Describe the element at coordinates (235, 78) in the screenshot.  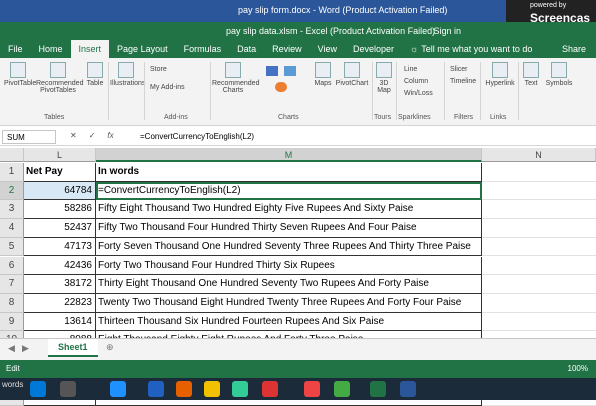
I see `recommended-charts-button: Recommended Charts` at that location.